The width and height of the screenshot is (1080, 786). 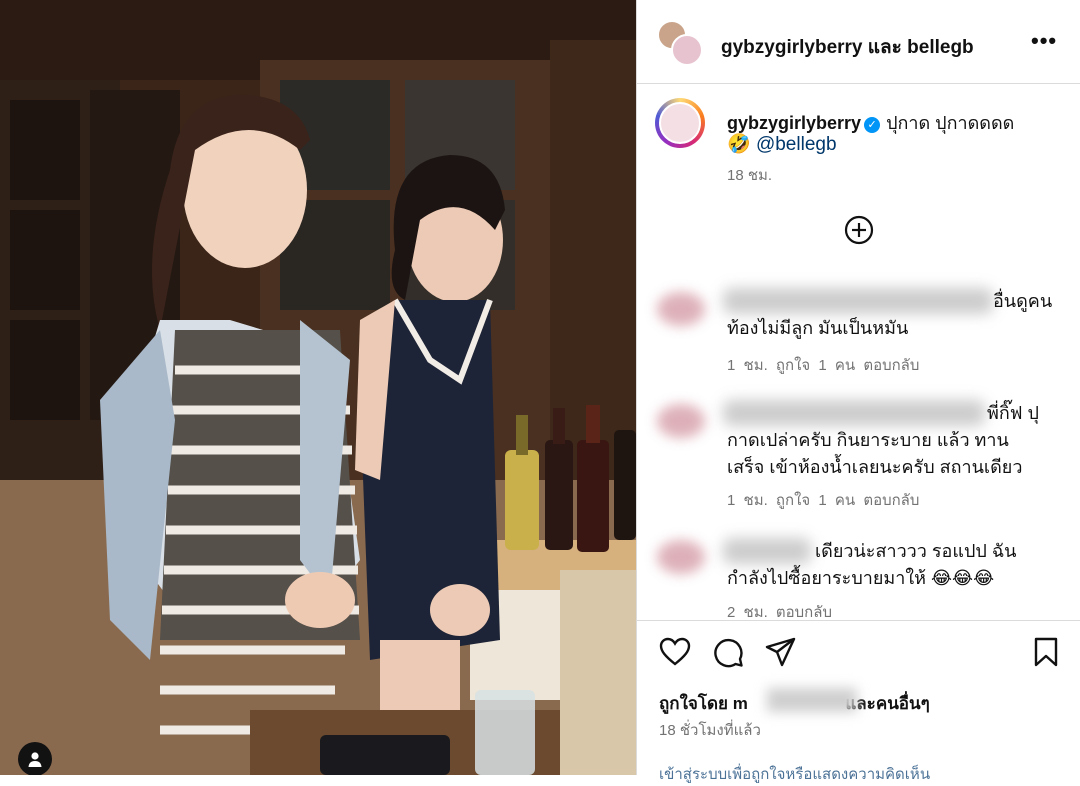 What do you see at coordinates (1046, 652) in the screenshot?
I see `bookmark-icon` at bounding box center [1046, 652].